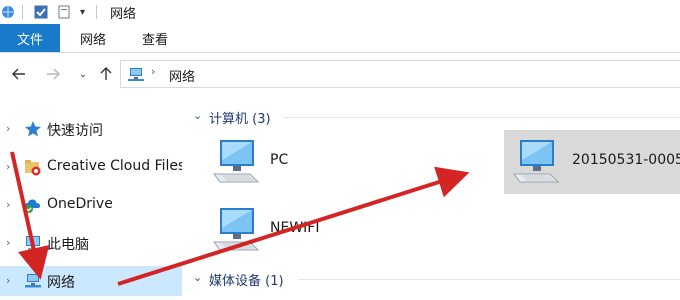 Image resolution: width=680 pixels, height=300 pixels. I want to click on nav-item-label: 此电脑, so click(68, 245).